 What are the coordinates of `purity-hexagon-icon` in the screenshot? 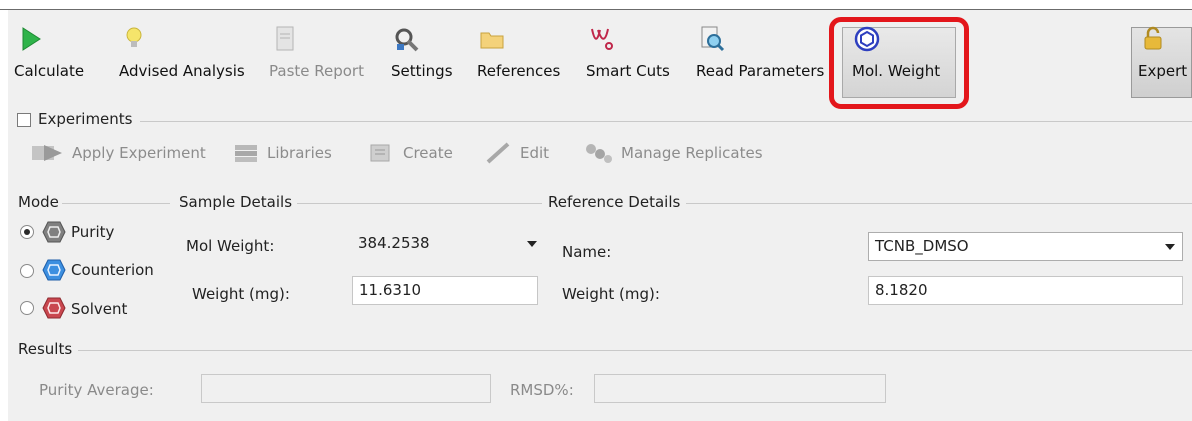 It's located at (54, 232).